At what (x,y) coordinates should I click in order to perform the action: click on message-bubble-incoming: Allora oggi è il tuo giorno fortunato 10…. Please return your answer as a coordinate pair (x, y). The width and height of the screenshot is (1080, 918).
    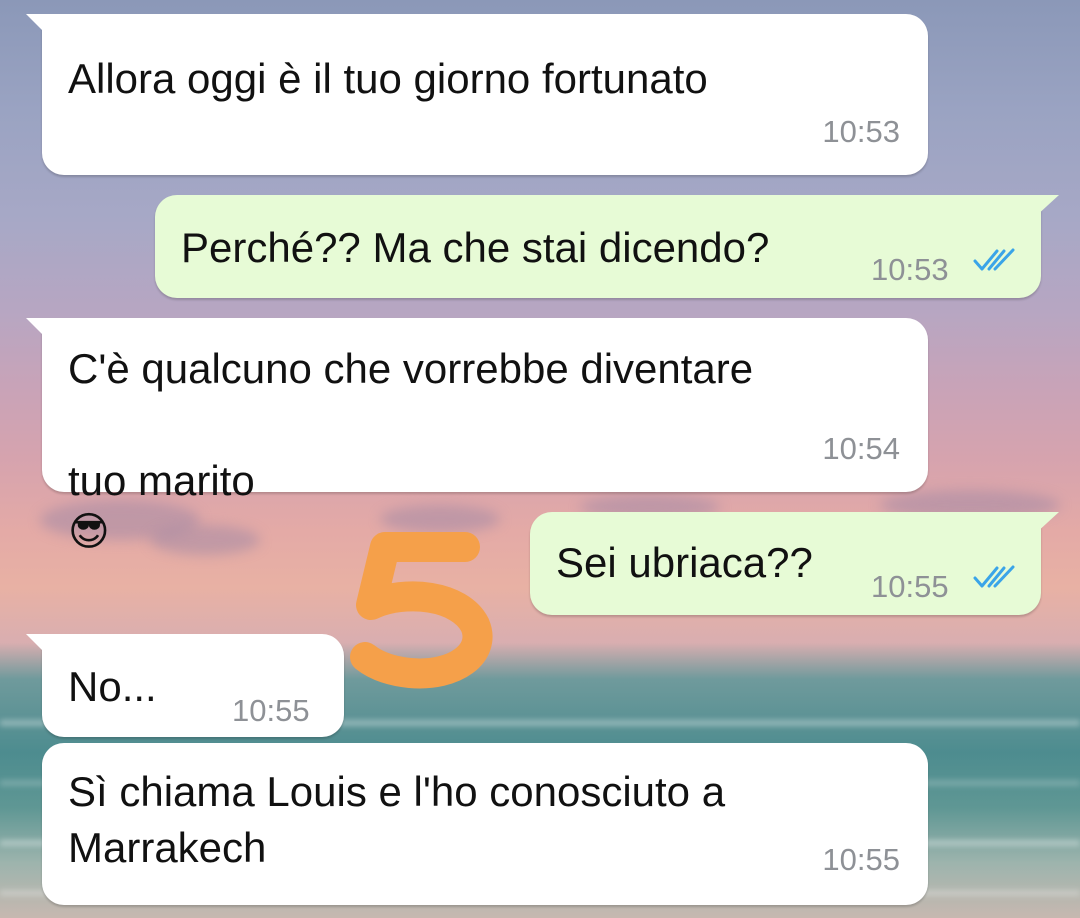
    Looking at the image, I should click on (477, 94).